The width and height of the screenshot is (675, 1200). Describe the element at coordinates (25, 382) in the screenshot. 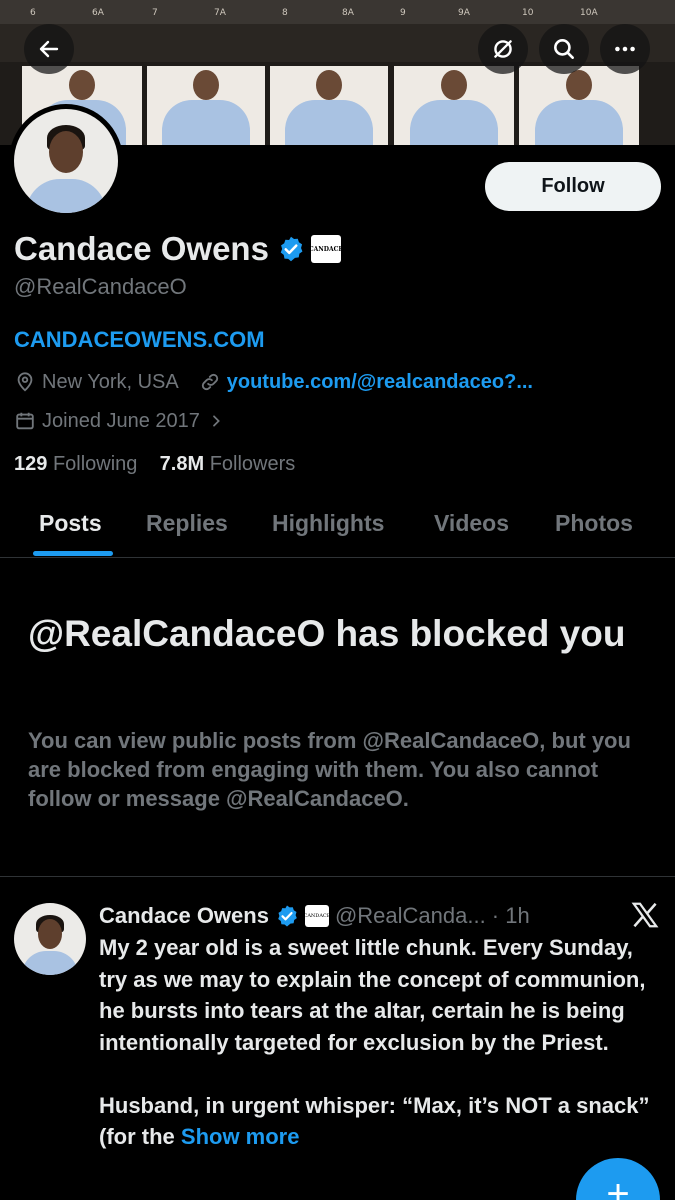

I see `location-pin-icon` at that location.